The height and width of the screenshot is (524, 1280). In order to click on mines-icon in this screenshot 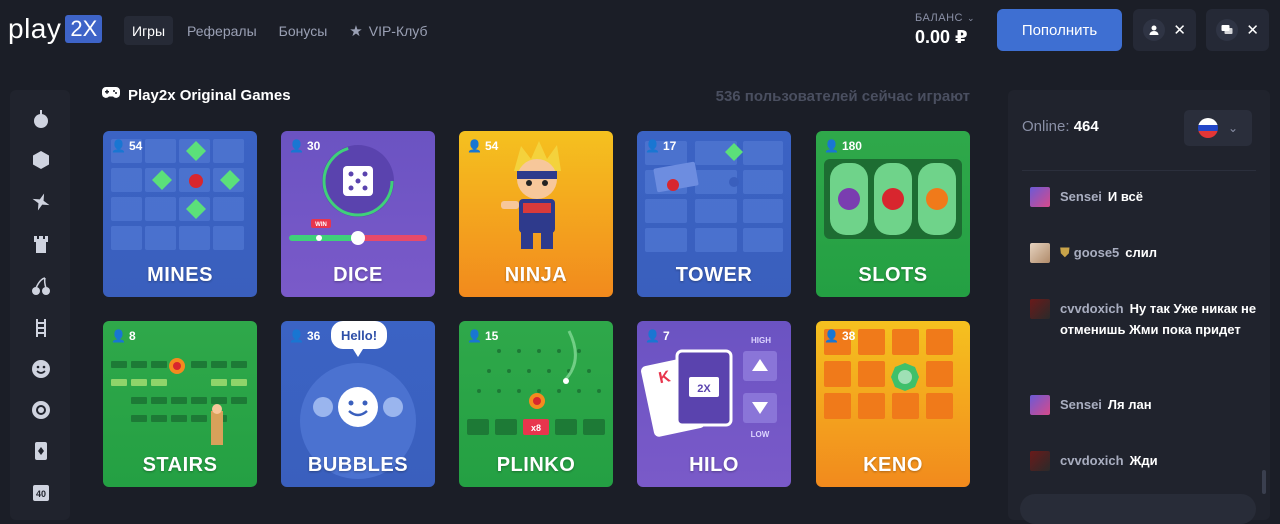, I will do `click(41, 119)`.